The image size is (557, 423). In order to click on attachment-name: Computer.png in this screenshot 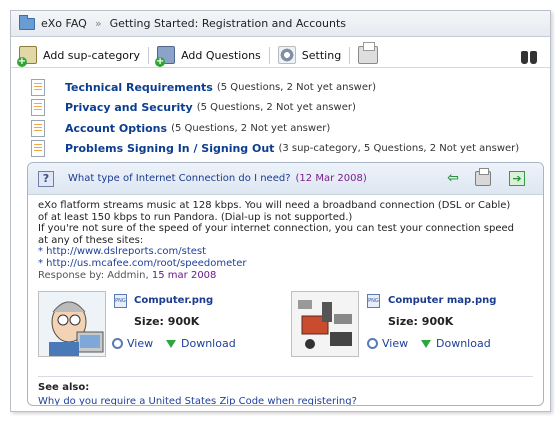, I will do `click(173, 300)`.